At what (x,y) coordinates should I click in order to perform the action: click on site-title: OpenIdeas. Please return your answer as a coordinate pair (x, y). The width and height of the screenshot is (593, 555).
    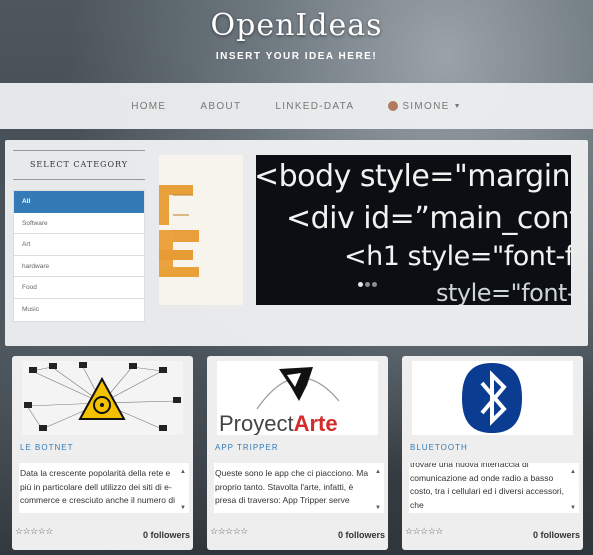
    Looking at the image, I should click on (296, 25).